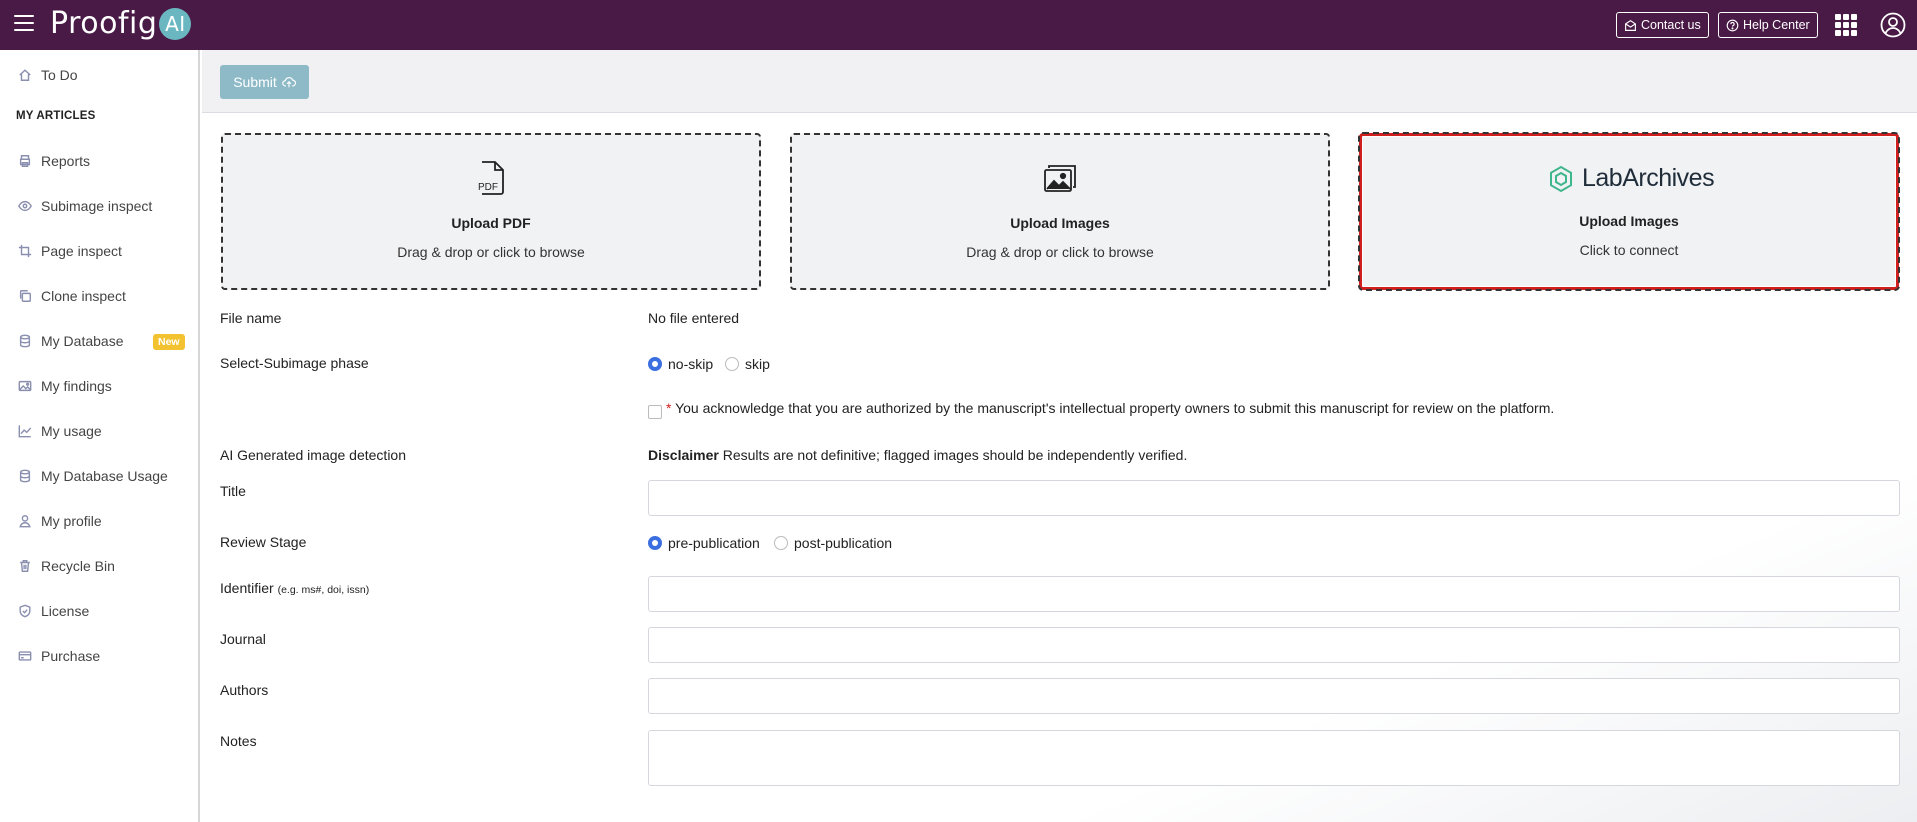 The height and width of the screenshot is (822, 1917). Describe the element at coordinates (757, 364) in the screenshot. I see `radio-label: skip` at that location.